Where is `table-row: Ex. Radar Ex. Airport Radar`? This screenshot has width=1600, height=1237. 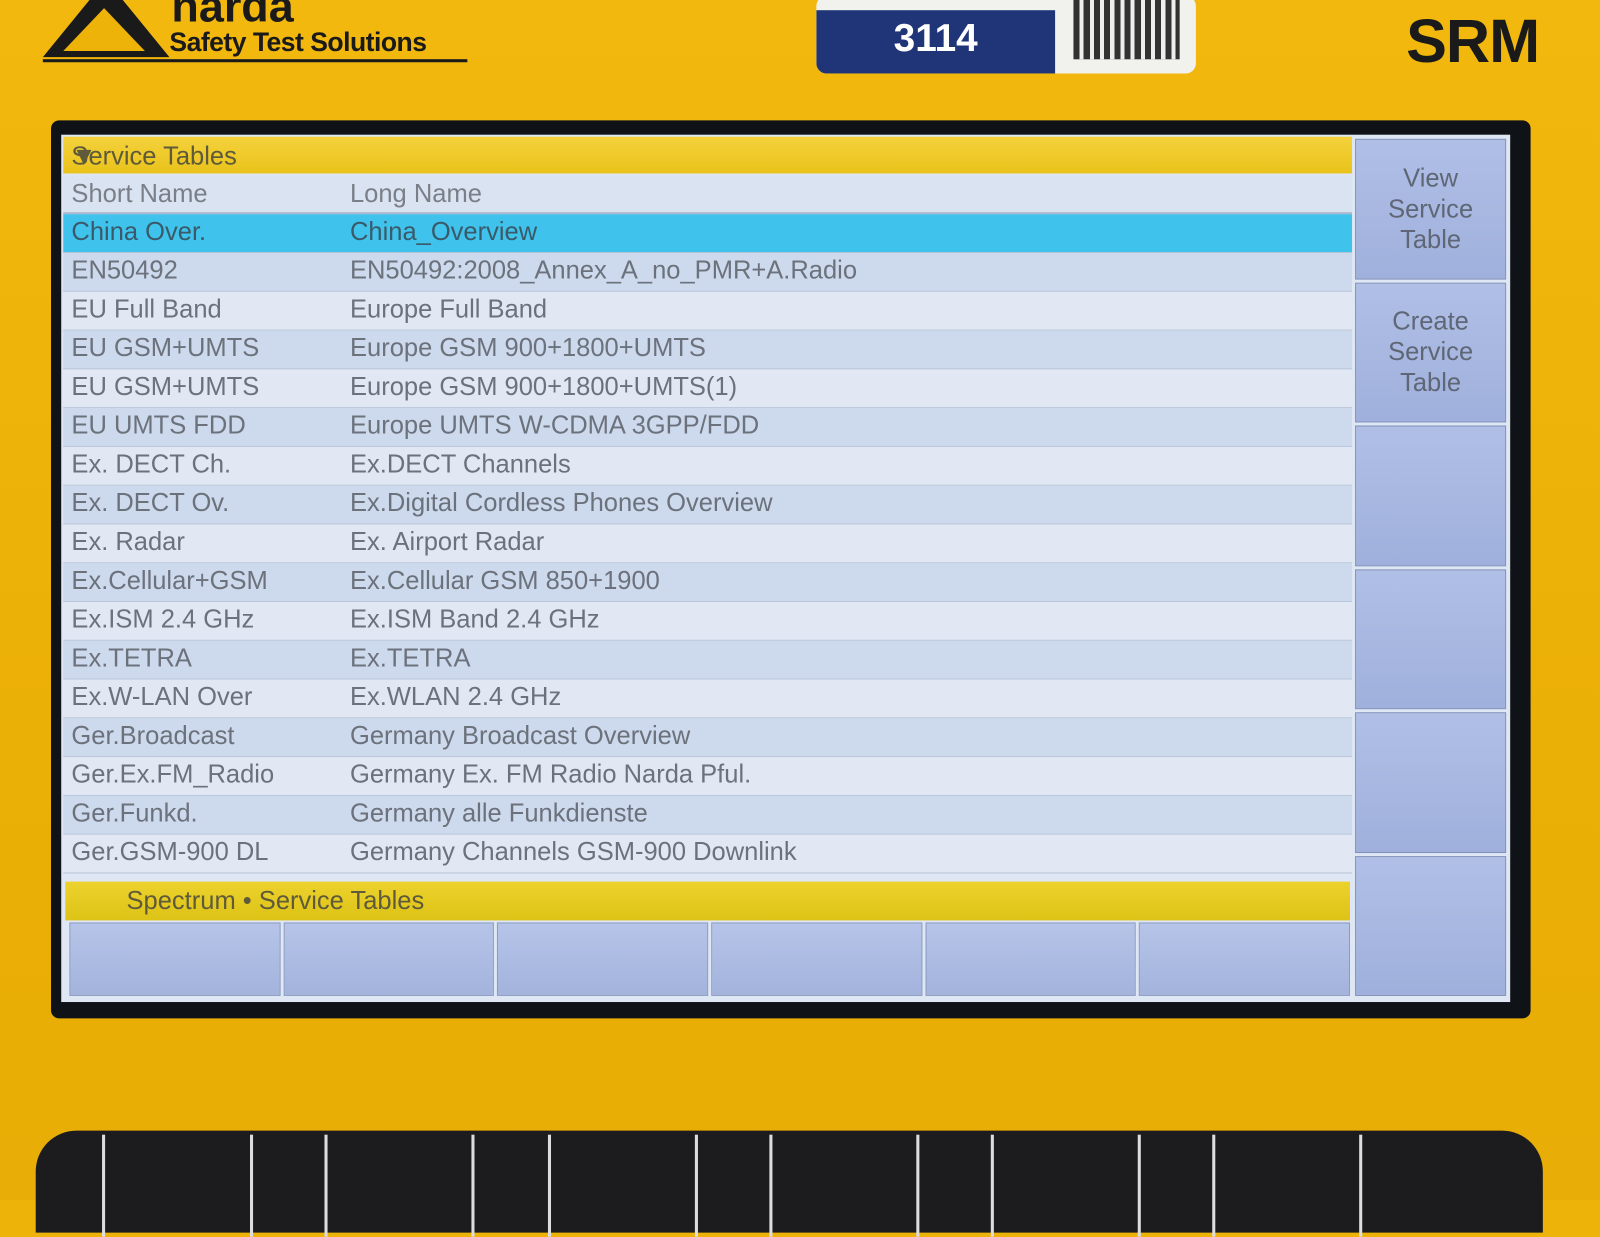 table-row: Ex. Radar Ex. Airport Radar is located at coordinates (708, 544).